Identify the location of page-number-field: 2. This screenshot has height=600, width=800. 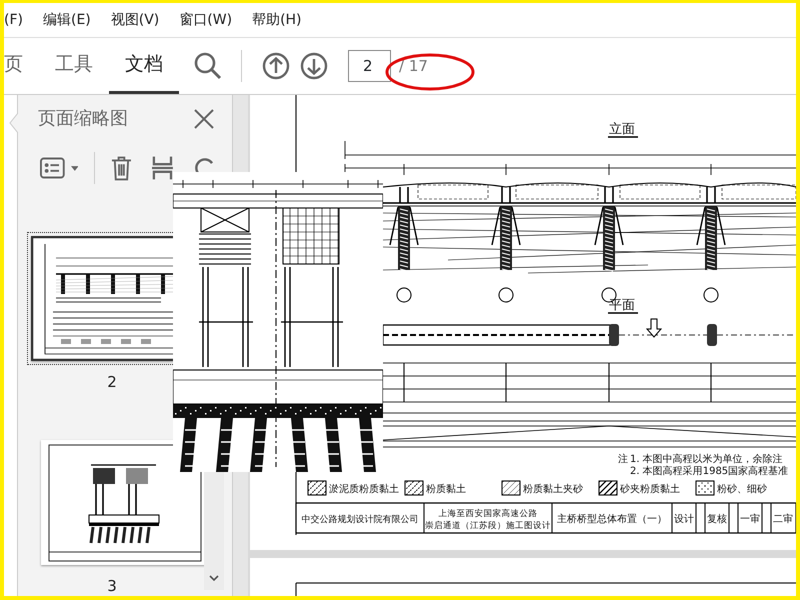
(369, 66).